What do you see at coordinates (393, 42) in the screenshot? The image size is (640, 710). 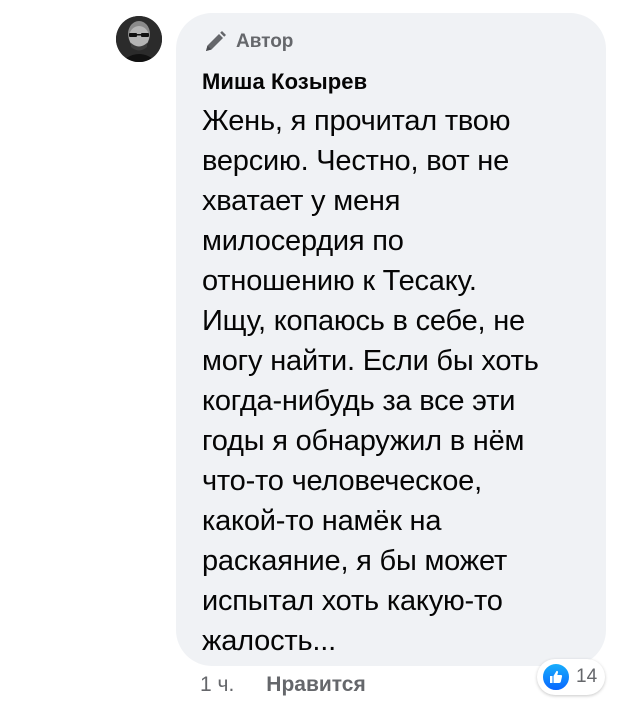 I see `author-badge: Автор` at bounding box center [393, 42].